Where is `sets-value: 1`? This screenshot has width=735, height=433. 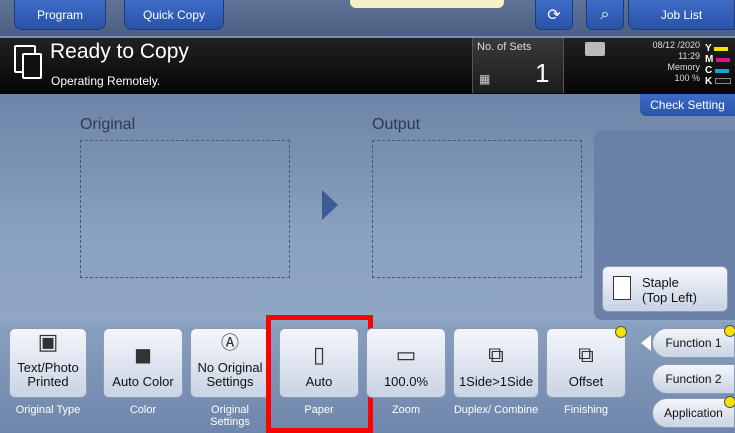
sets-value: 1 is located at coordinates (542, 73).